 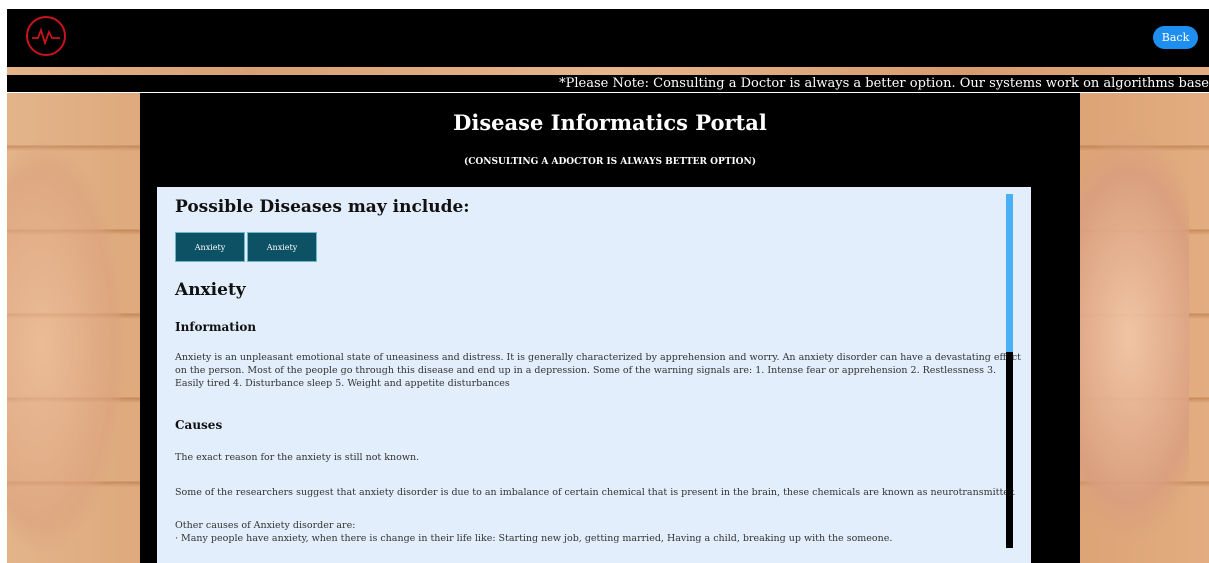 What do you see at coordinates (246, 247) in the screenshot?
I see `disease-chip-list: Anxiety Anxiety` at bounding box center [246, 247].